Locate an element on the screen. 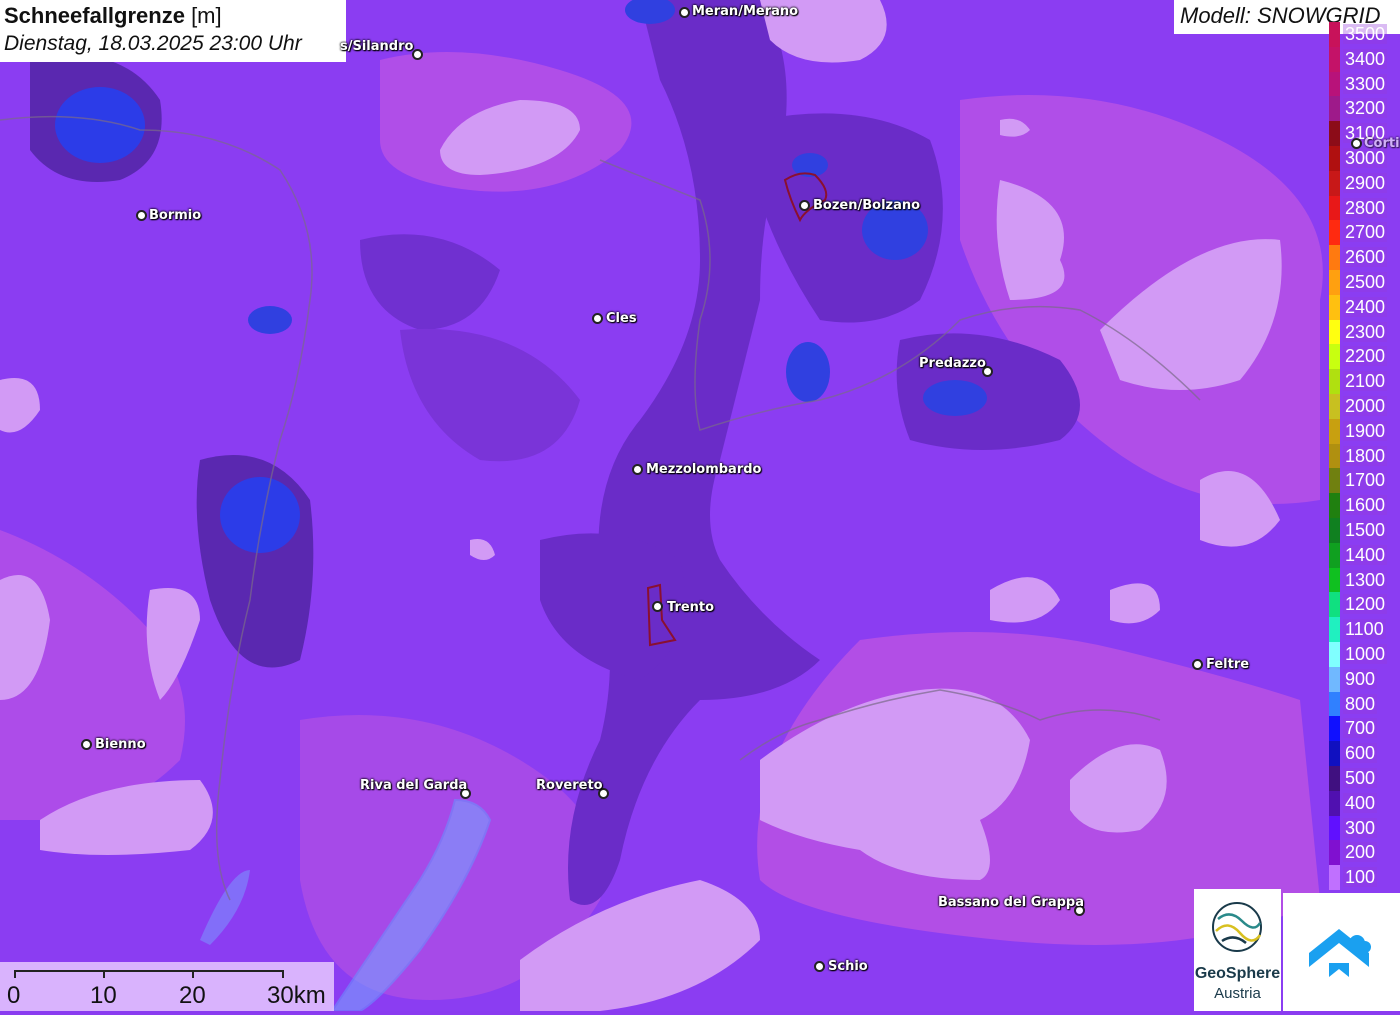 The width and height of the screenshot is (1400, 1015). legend-entry: 800 is located at coordinates (1363, 704).